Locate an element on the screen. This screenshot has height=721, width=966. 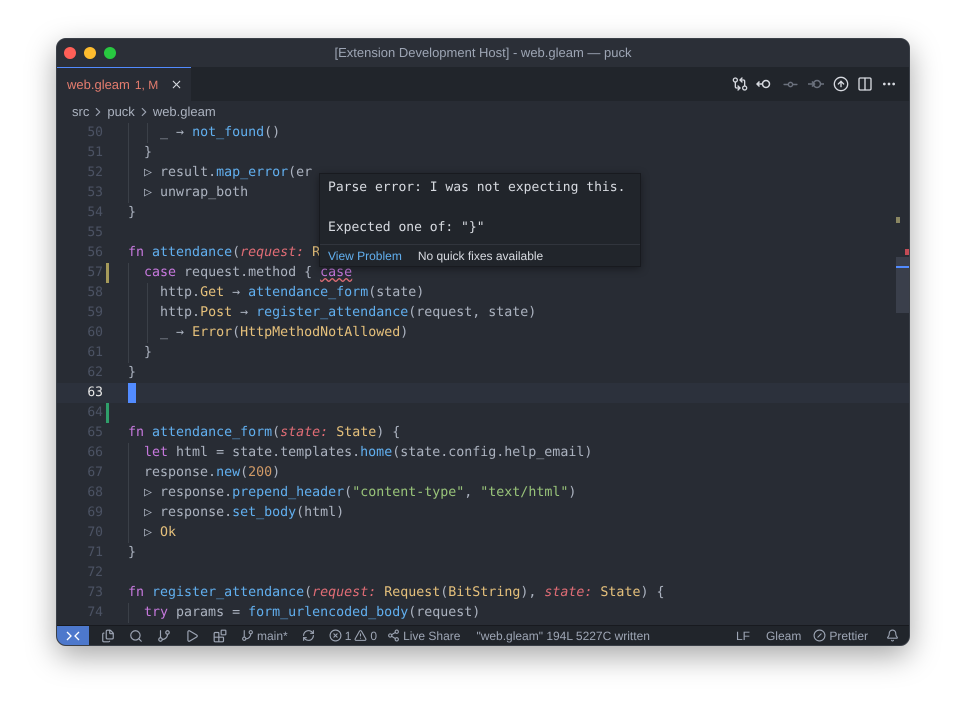
code-line: fn attendance(request: R is located at coordinates (224, 253).